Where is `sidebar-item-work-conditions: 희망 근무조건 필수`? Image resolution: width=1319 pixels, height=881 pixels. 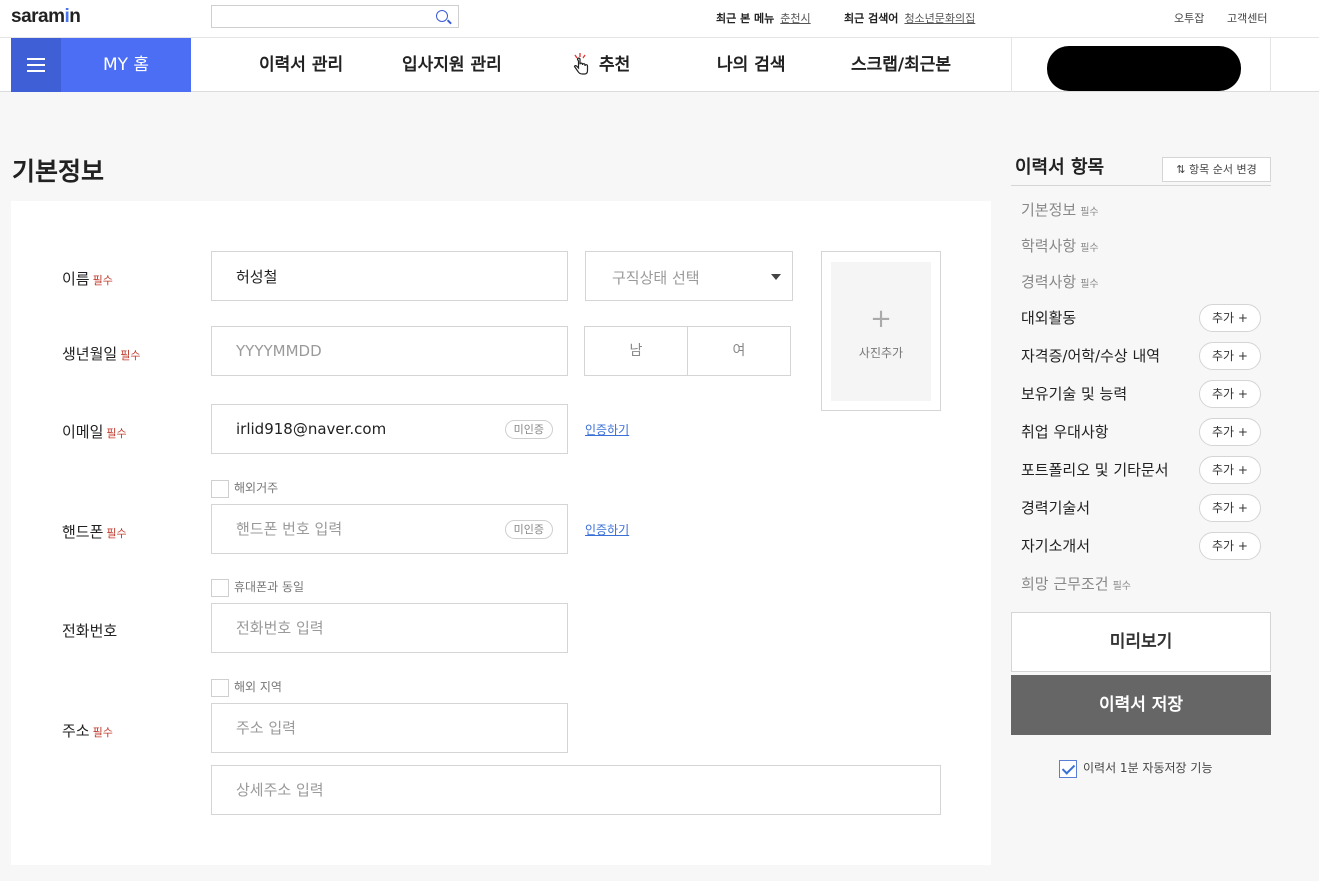
sidebar-item-work-conditions: 희망 근무조건 필수 is located at coordinates (1076, 583).